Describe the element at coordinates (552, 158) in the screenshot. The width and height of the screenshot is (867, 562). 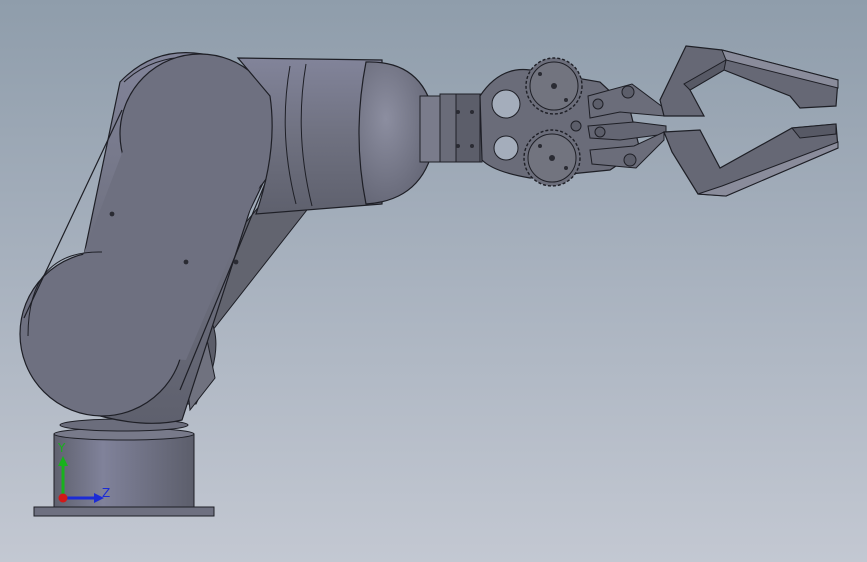
I see `lower-gear` at that location.